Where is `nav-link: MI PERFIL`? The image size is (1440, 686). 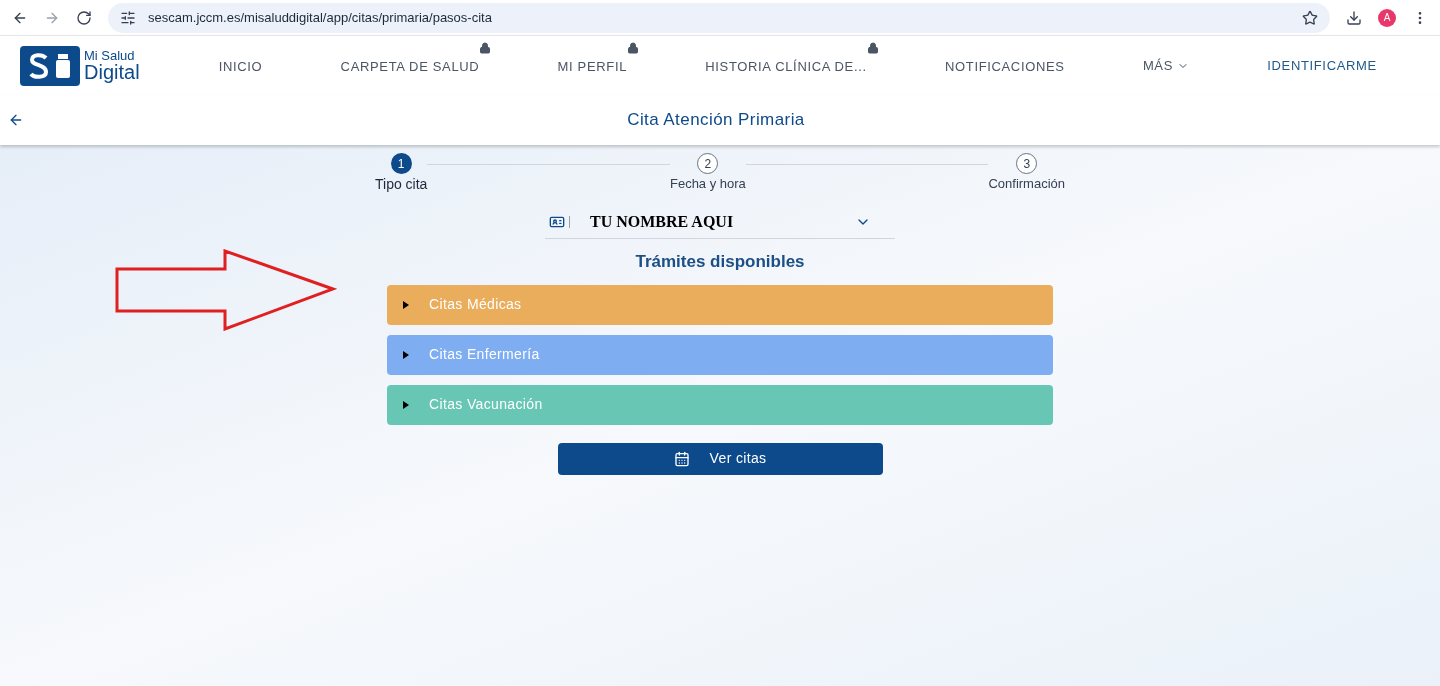 nav-link: MI PERFIL is located at coordinates (592, 66).